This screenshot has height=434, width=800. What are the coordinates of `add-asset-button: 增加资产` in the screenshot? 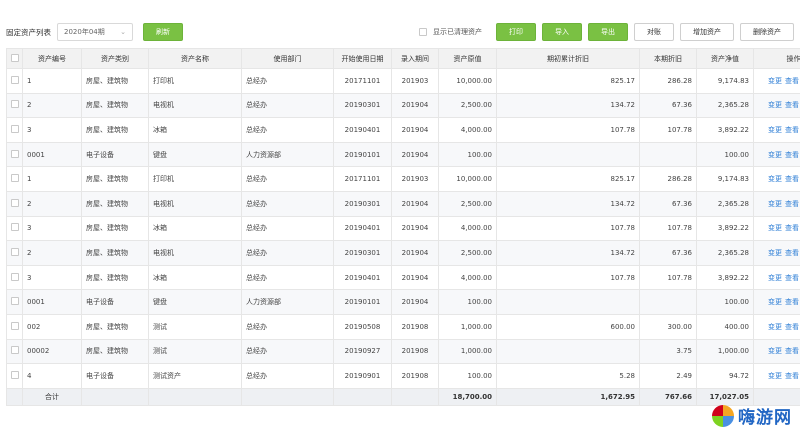 It's located at (707, 32).